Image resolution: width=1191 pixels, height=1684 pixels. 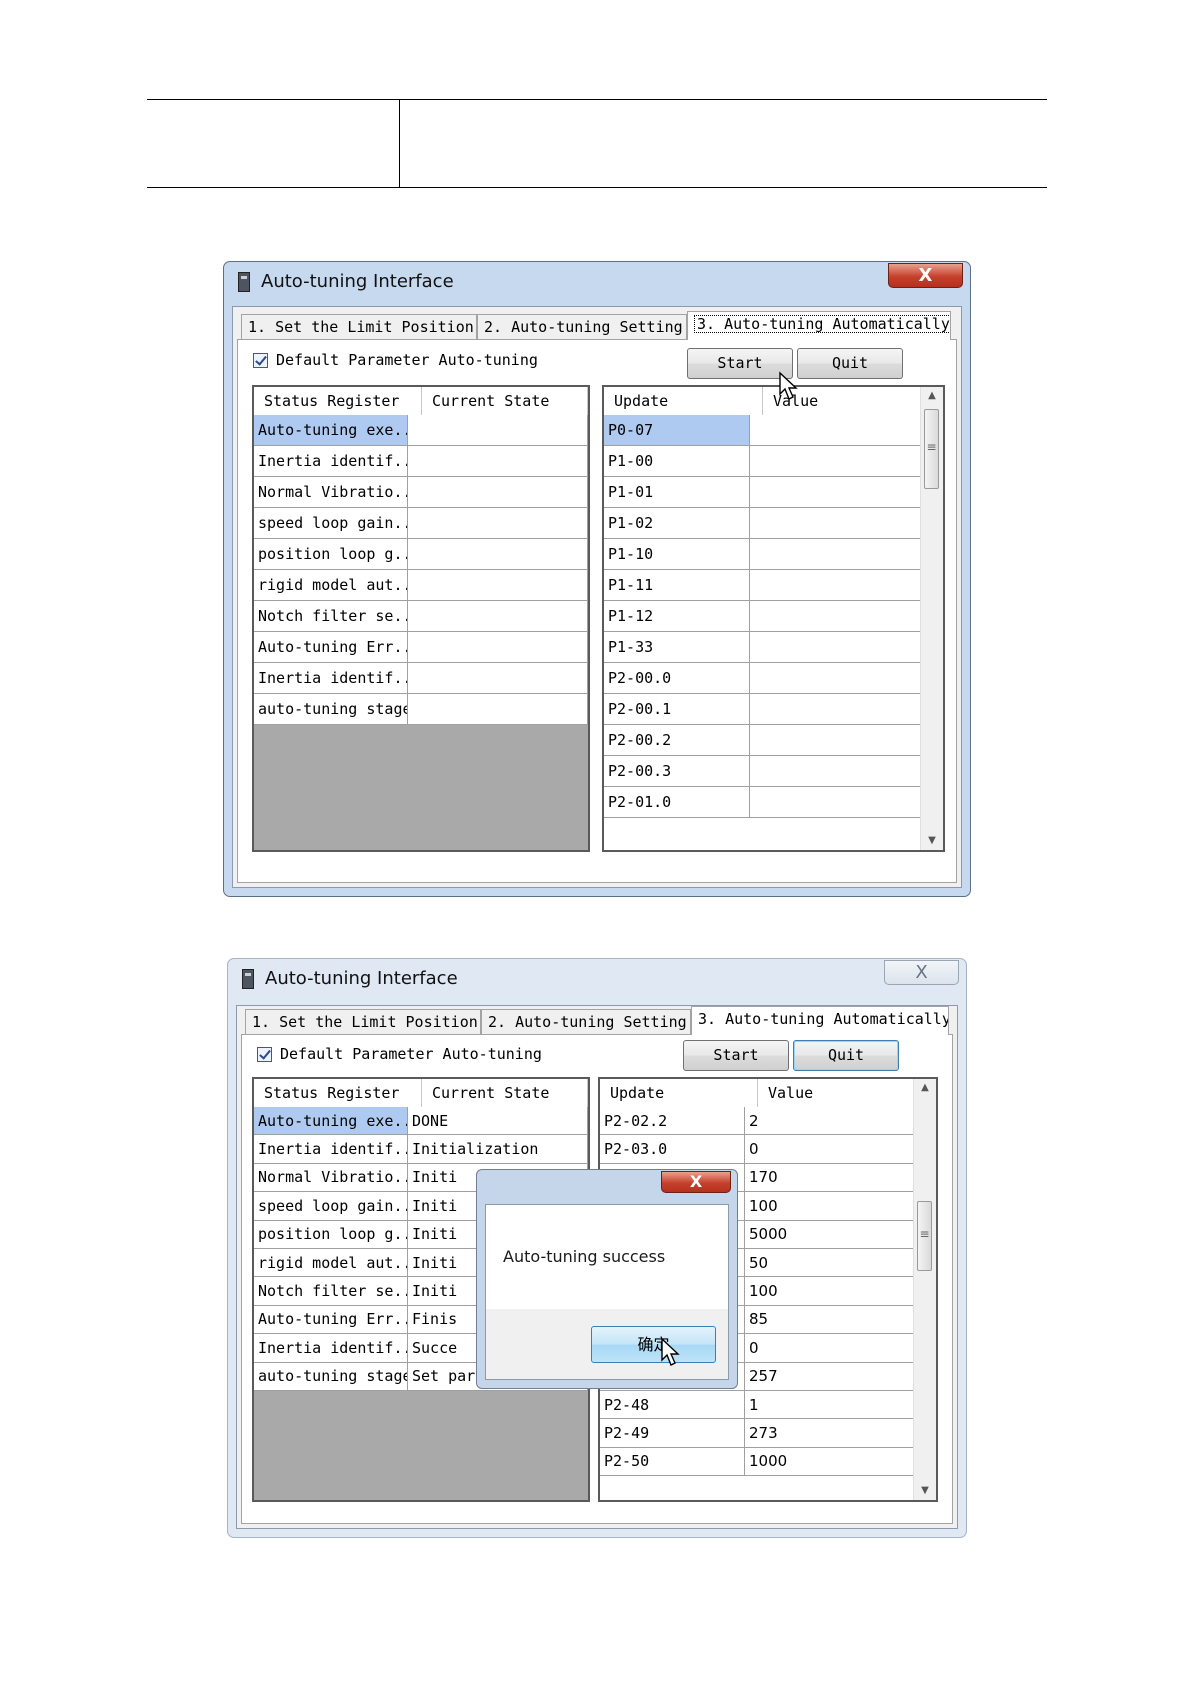 What do you see at coordinates (830, 1177) in the screenshot?
I see `value-cell: 170` at bounding box center [830, 1177].